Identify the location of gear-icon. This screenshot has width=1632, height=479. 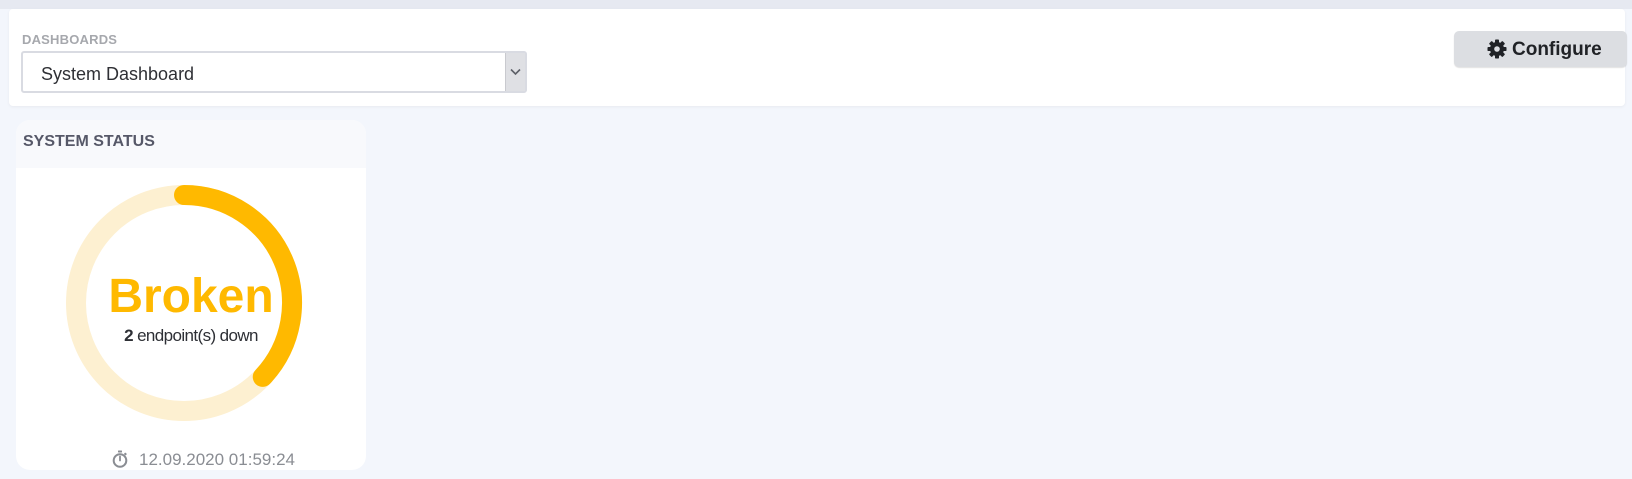
(1497, 49).